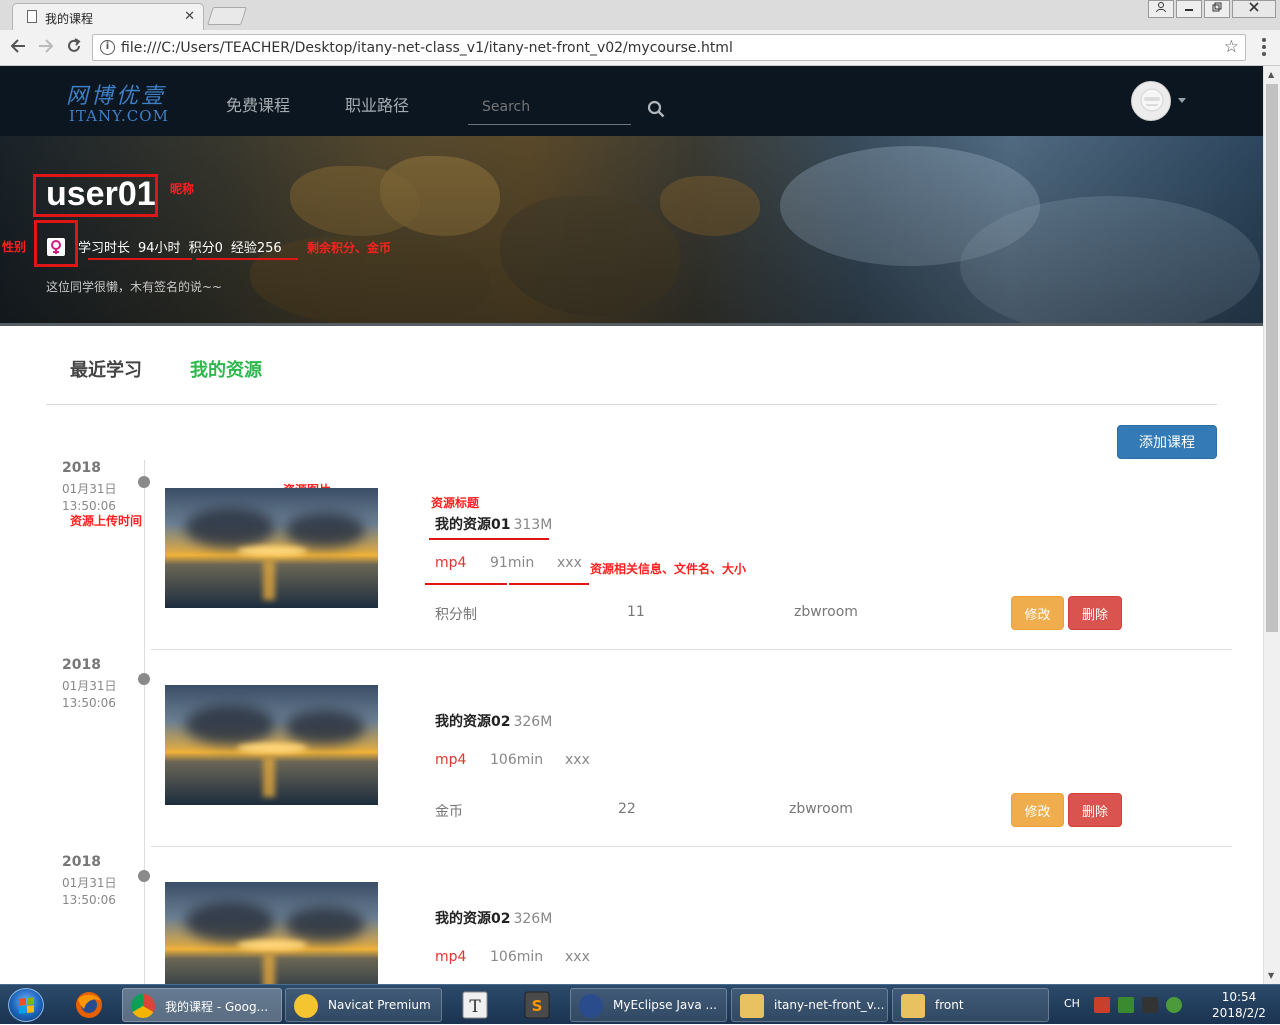 The width and height of the screenshot is (1280, 1025). Describe the element at coordinates (691, 649) in the screenshot. I see `record-divider` at that location.